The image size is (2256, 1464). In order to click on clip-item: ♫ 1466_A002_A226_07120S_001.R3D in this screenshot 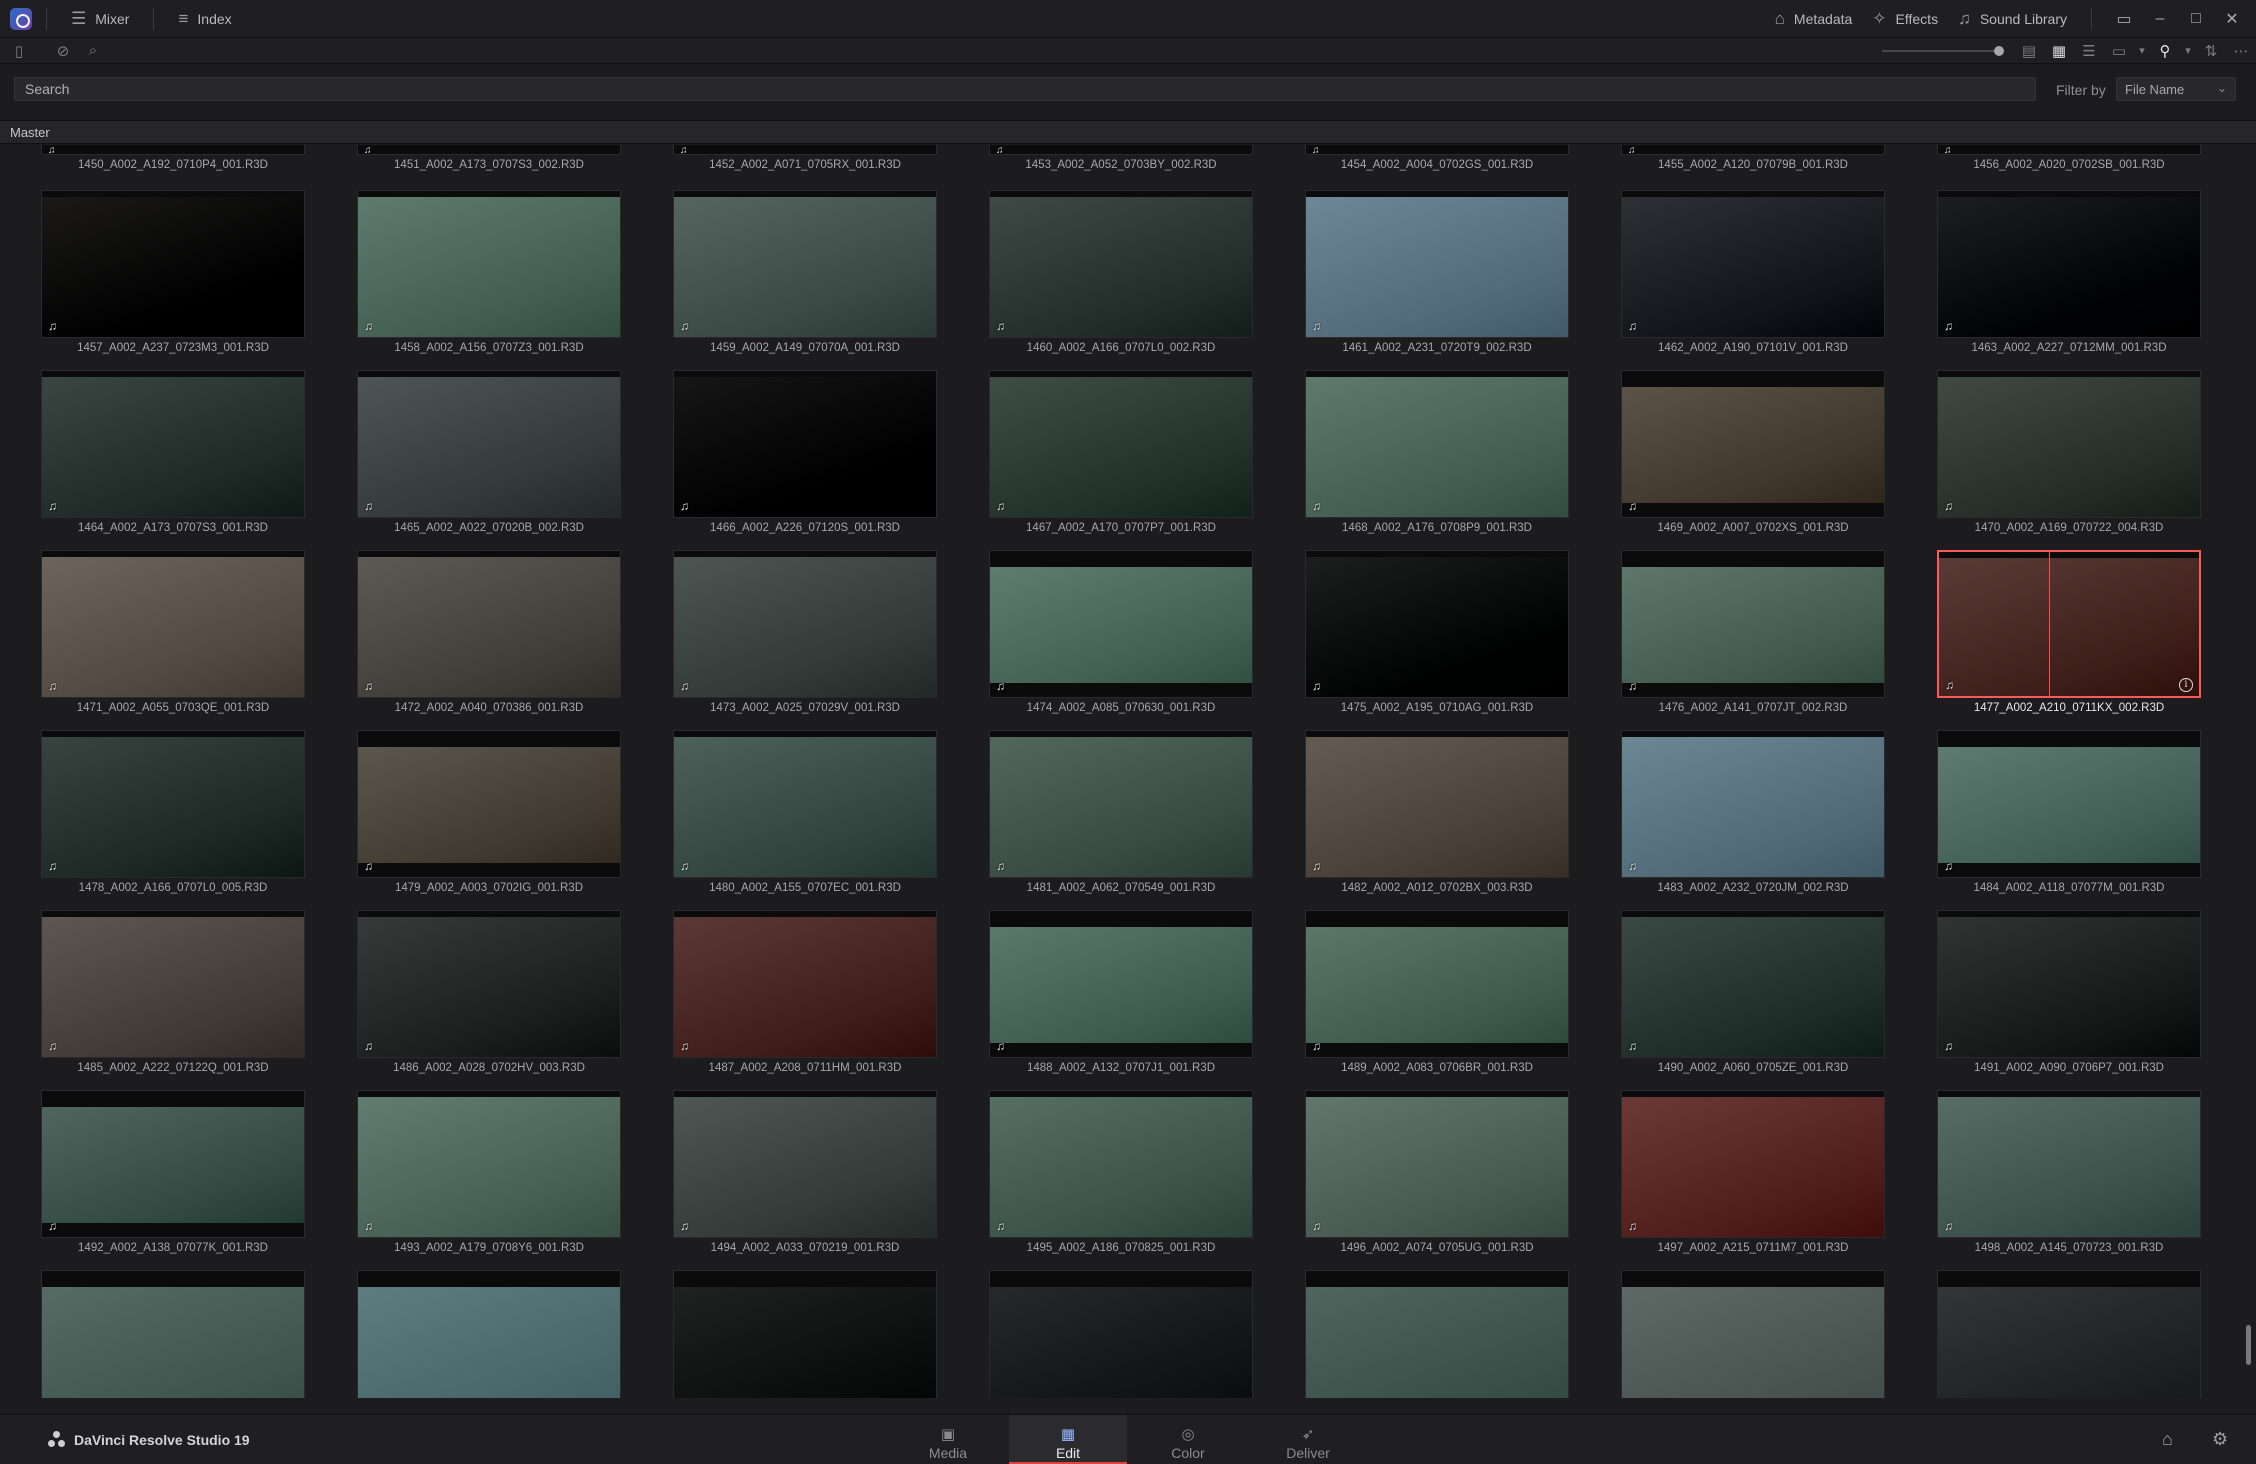, I will do `click(805, 452)`.